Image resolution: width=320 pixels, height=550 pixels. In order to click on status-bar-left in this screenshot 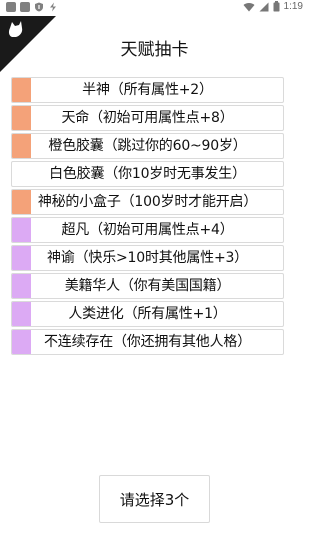, I will do `click(32, 7)`.